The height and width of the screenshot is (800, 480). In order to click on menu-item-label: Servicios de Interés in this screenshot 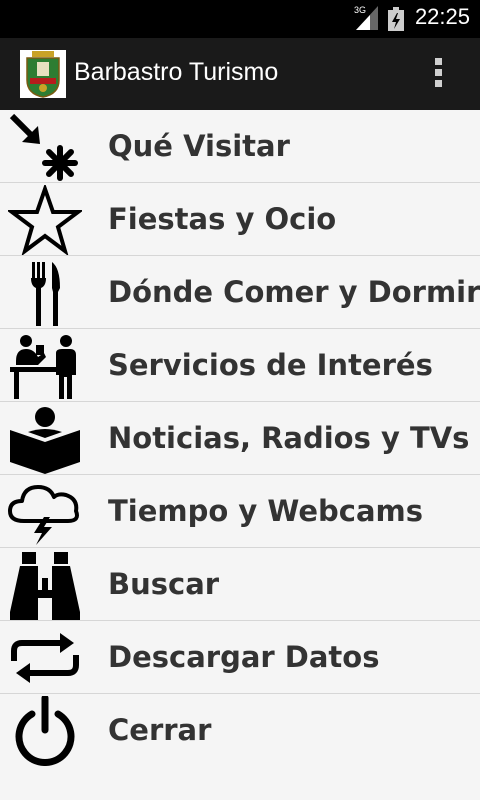, I will do `click(270, 365)`.